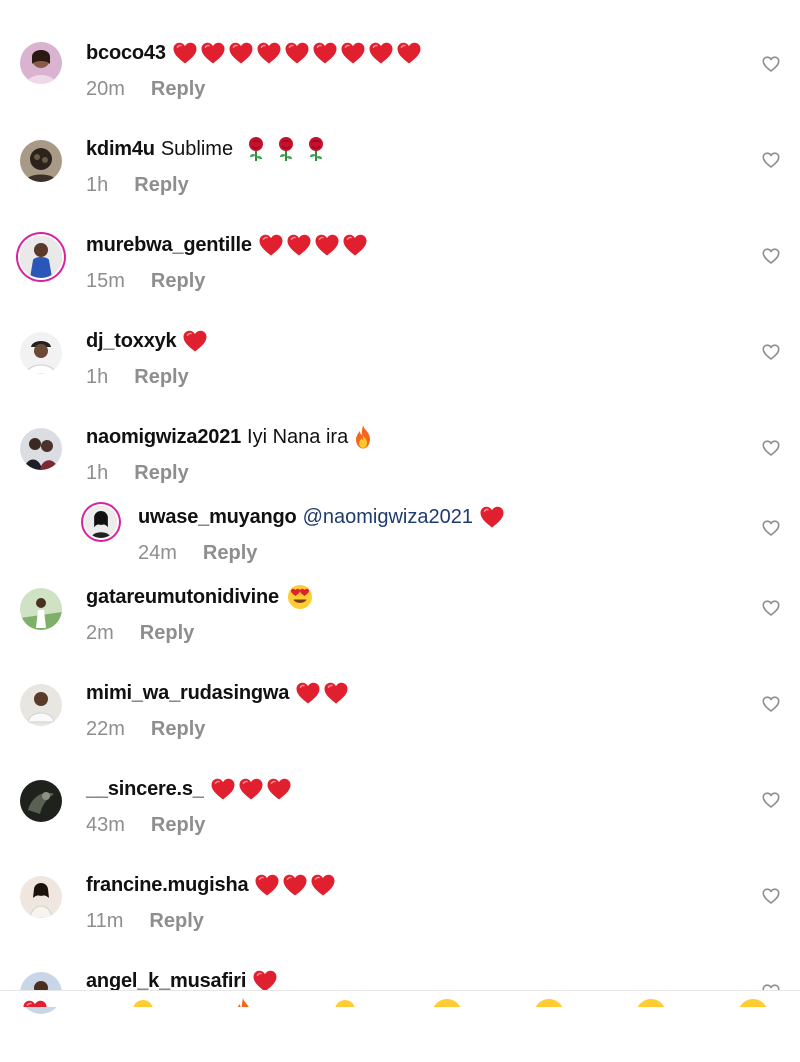 The width and height of the screenshot is (800, 1062). Describe the element at coordinates (105, 281) in the screenshot. I see `timestamp: 15m` at that location.